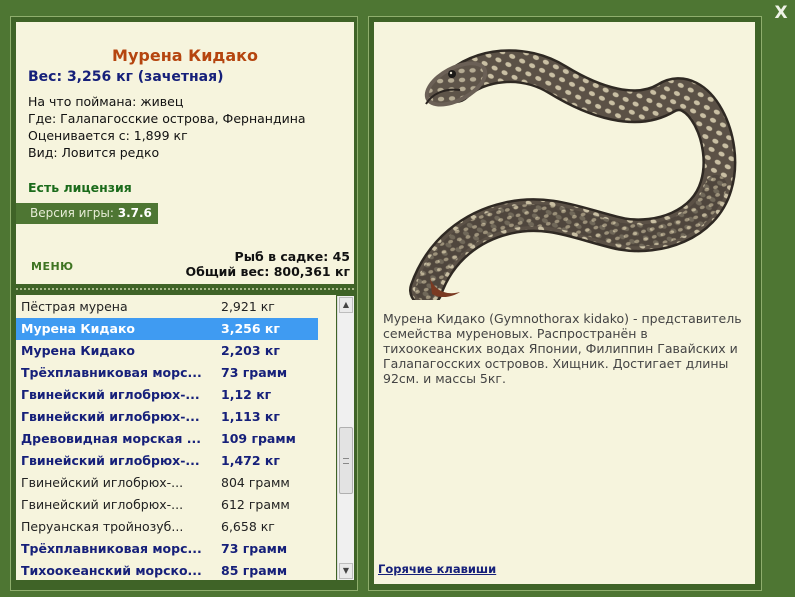 Image resolution: width=795 pixels, height=597 pixels. What do you see at coordinates (250, 460) in the screenshot?
I see `fish-row-weight: 1,472 кг` at bounding box center [250, 460].